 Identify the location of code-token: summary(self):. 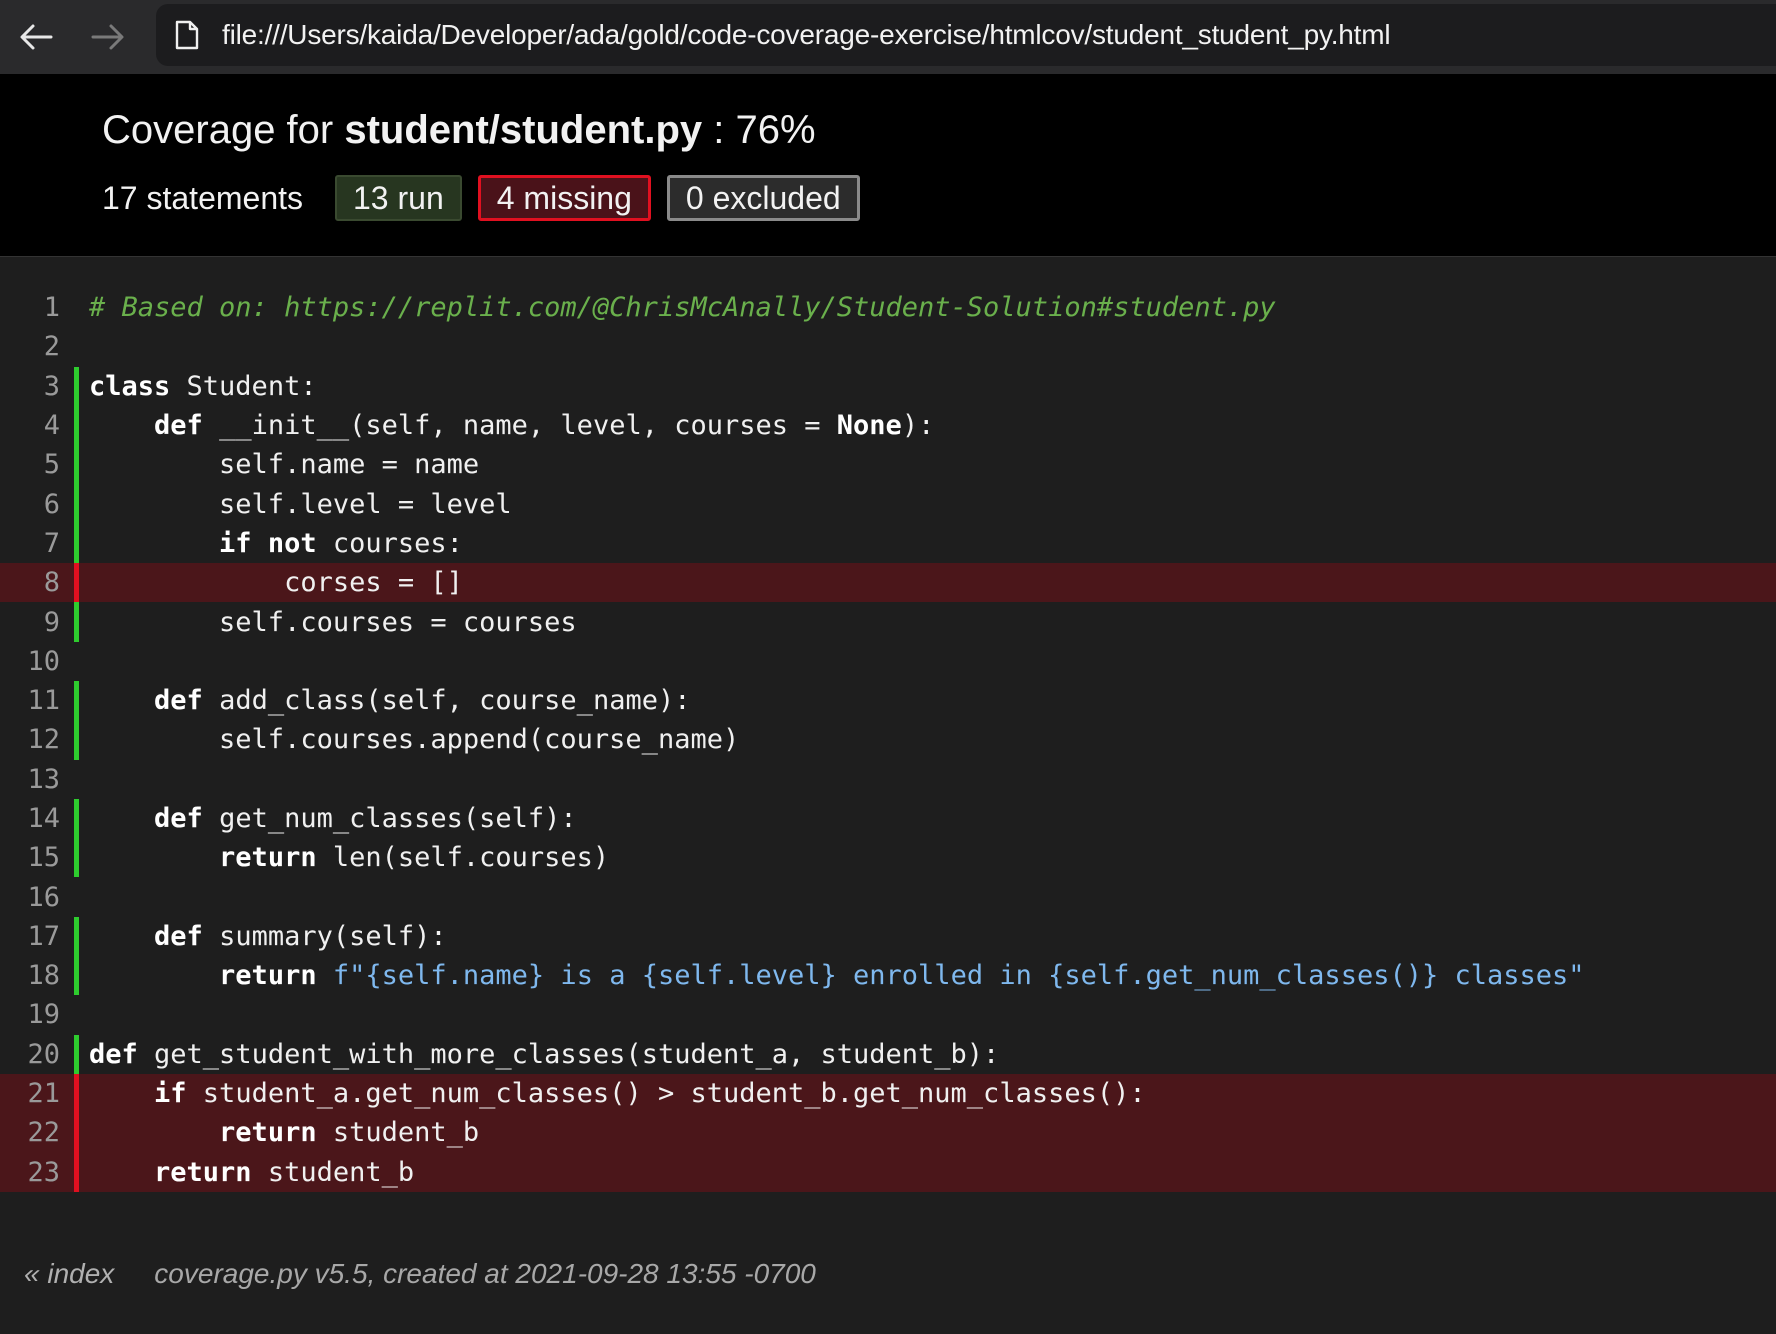
(324, 936).